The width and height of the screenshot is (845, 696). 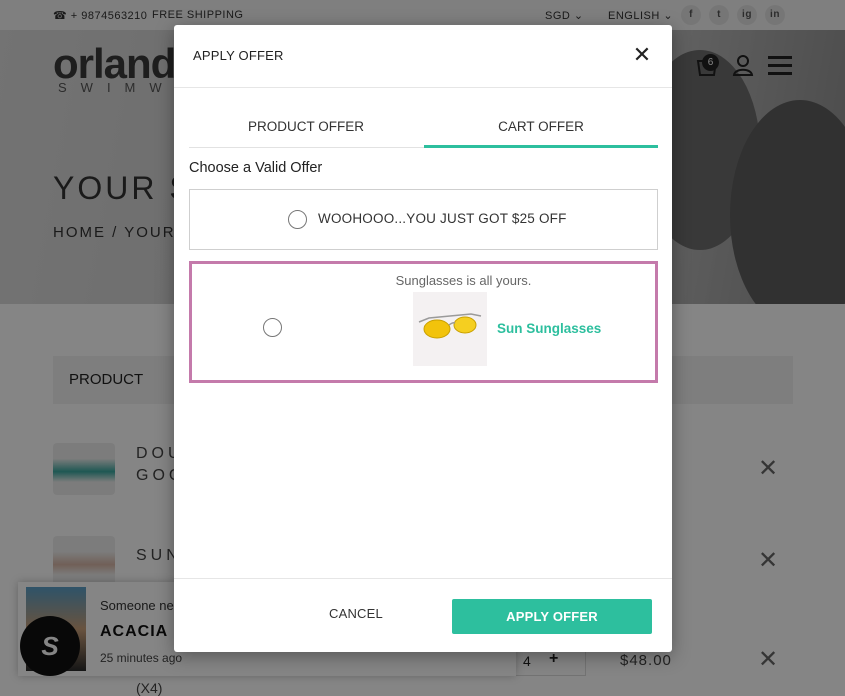 I want to click on apply-offer-button: APPLY OFFER, so click(x=552, y=616).